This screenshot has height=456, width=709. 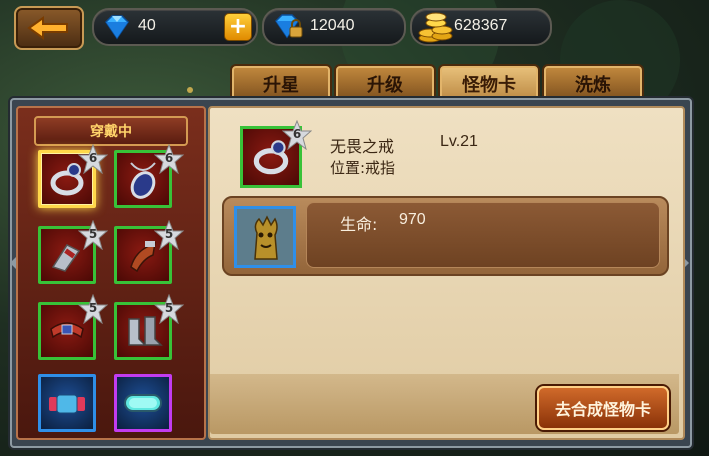 I want to click on back-arrow-icon, so click(x=47, y=28).